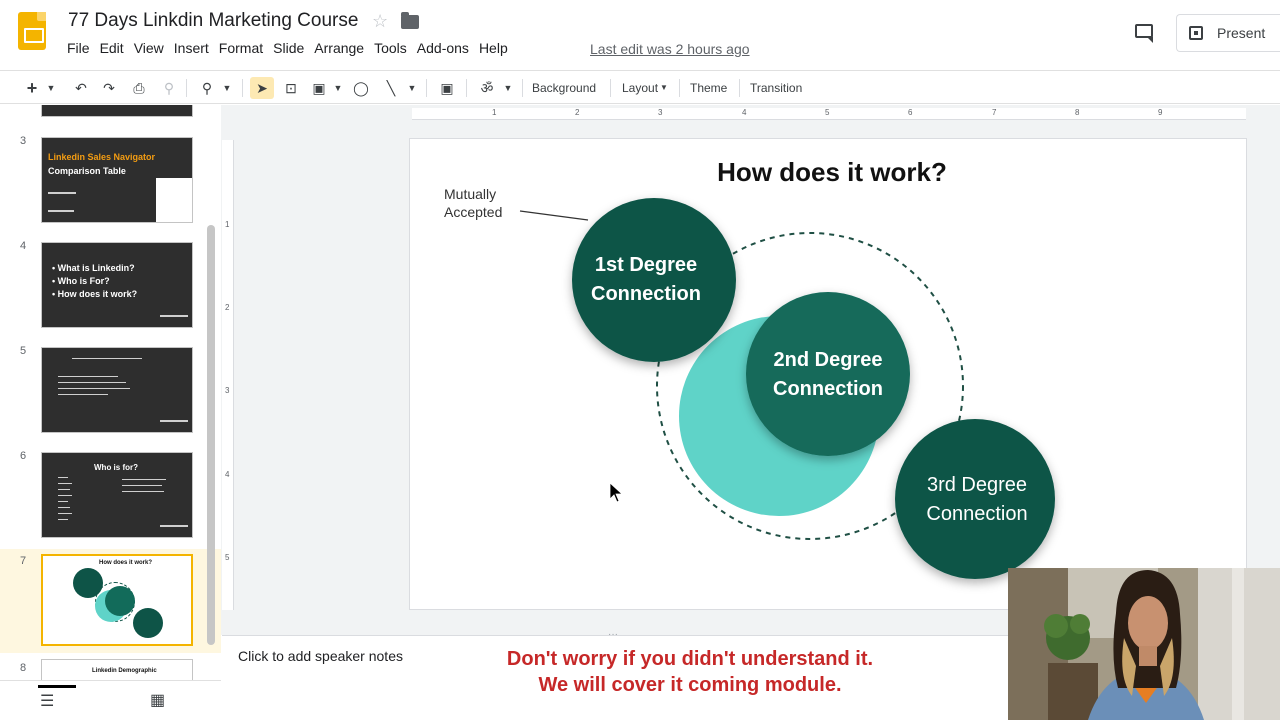 Image resolution: width=1280 pixels, height=720 pixels. I want to click on slide-number: 6, so click(23, 456).